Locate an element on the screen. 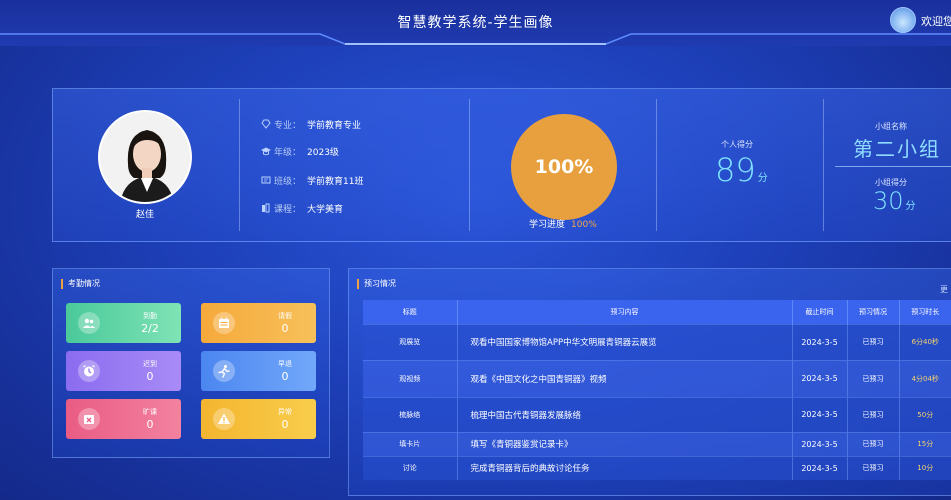 The height and width of the screenshot is (500, 951). preview-title: 预习情况 is located at coordinates (376, 284).